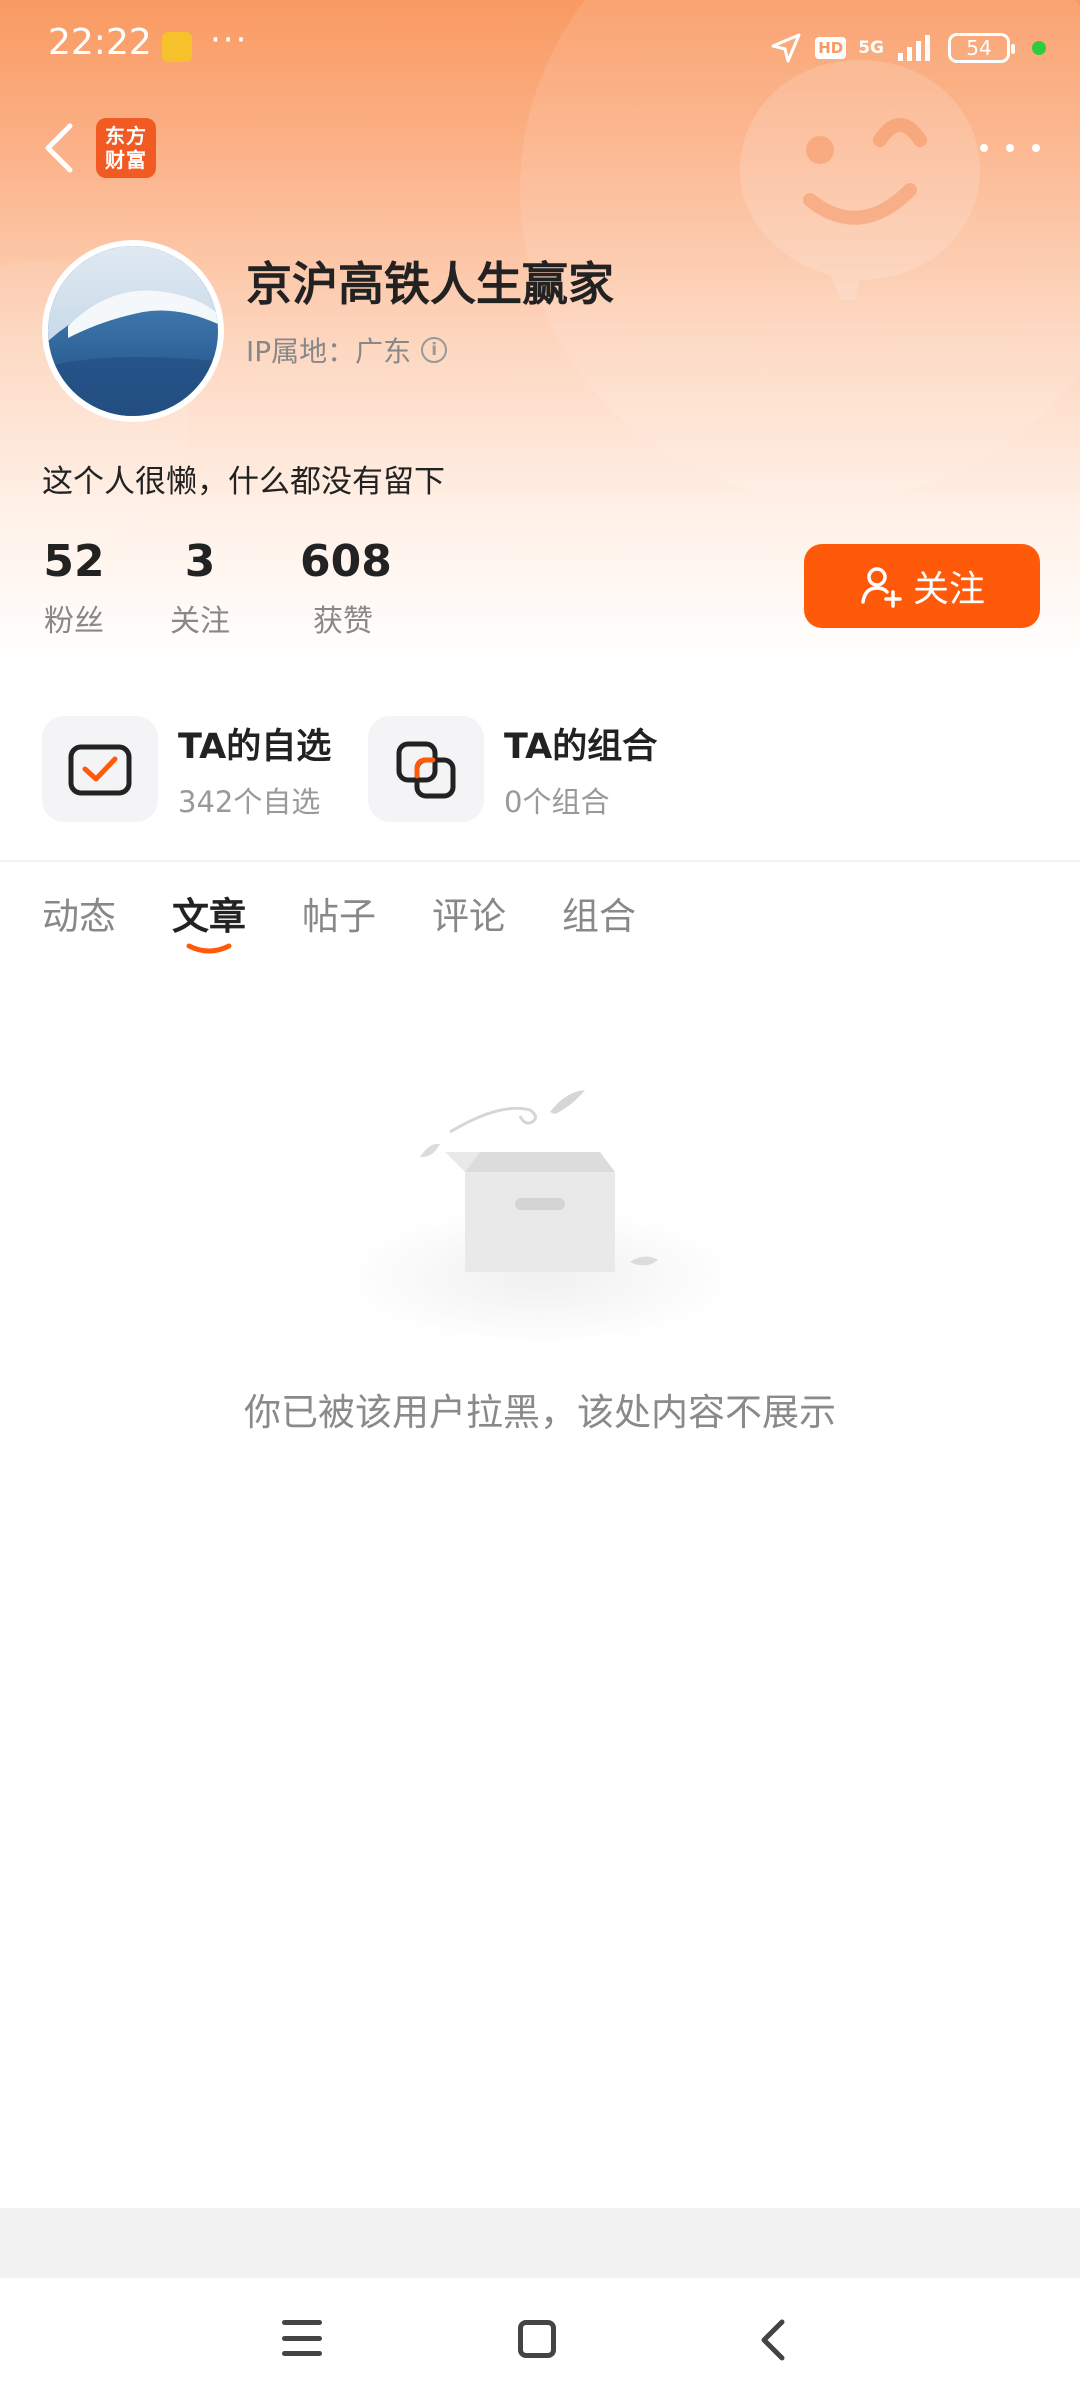  I want to click on avatar, so click(133, 331).